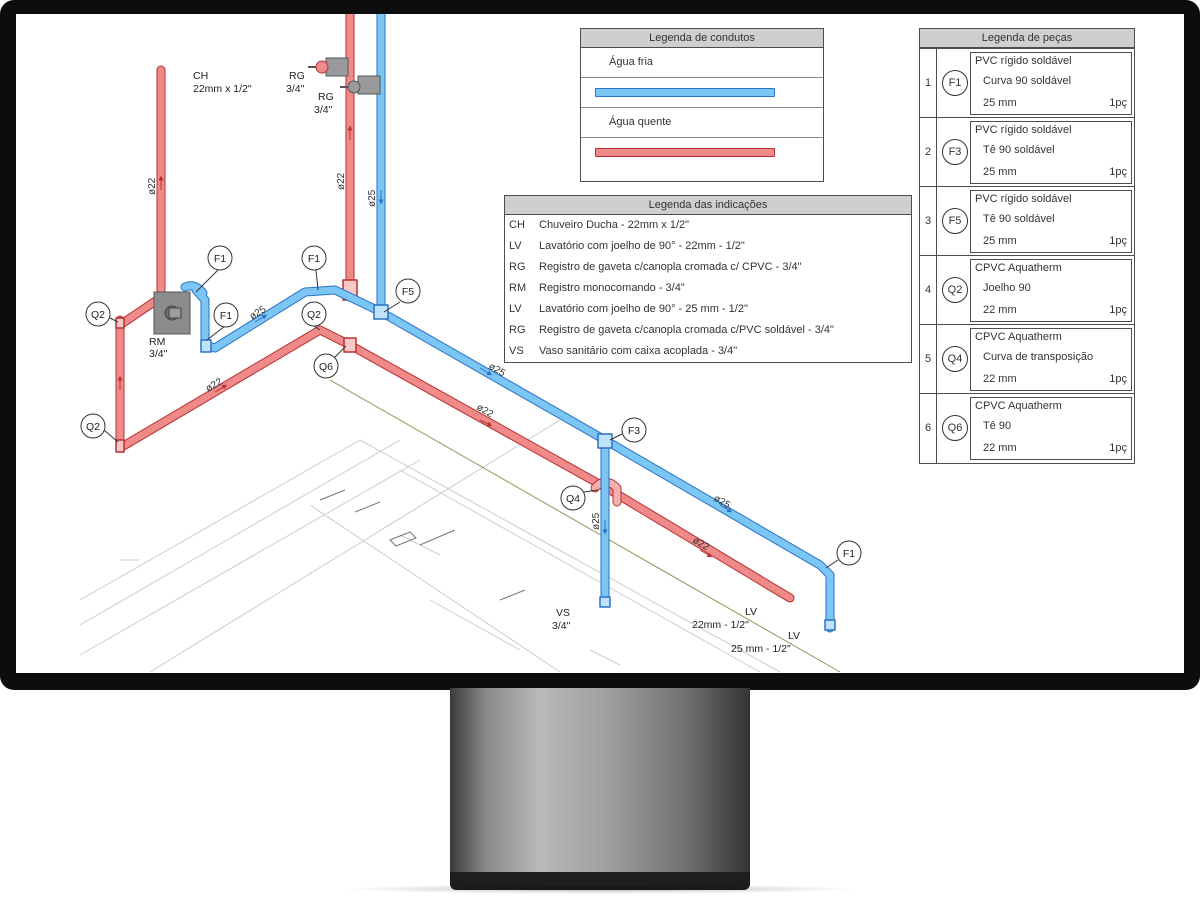  I want to click on monitor-stand, so click(600, 784).